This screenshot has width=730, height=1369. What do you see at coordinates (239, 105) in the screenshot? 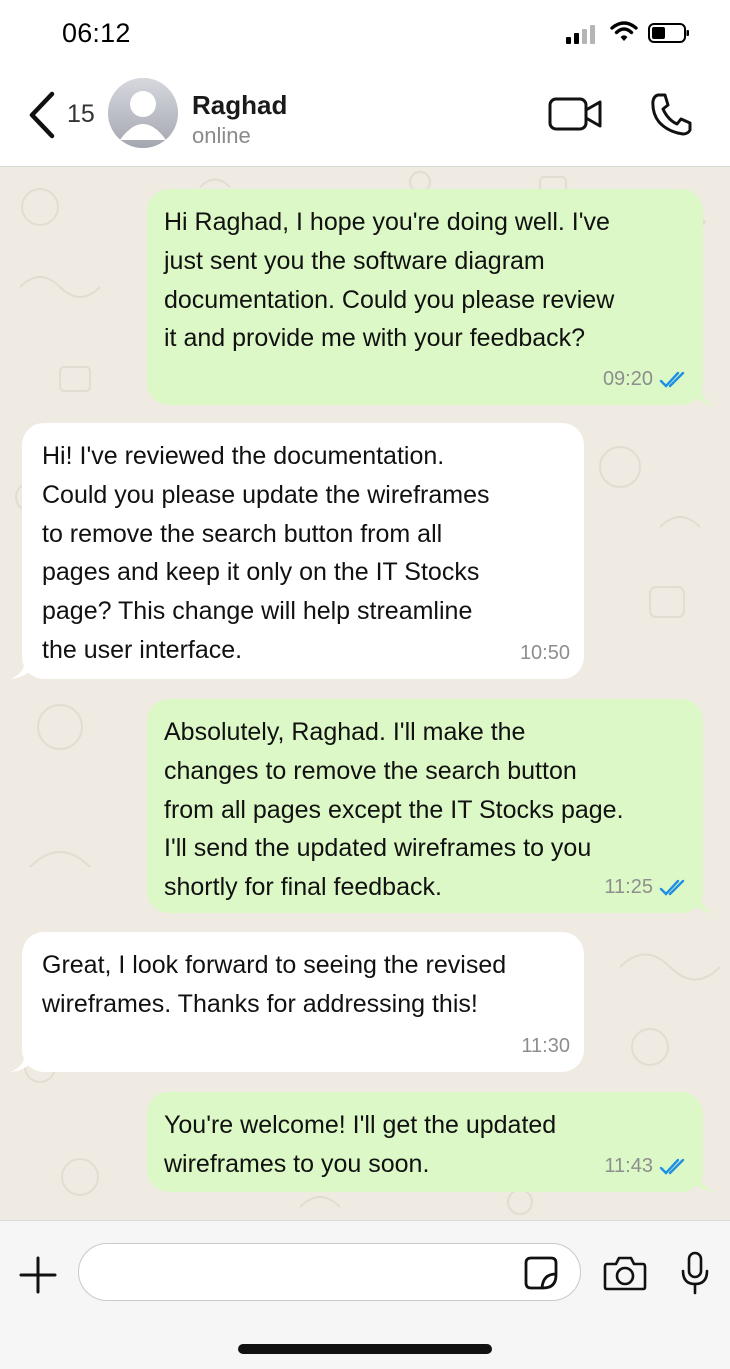
I see `contact-name: Raghad` at bounding box center [239, 105].